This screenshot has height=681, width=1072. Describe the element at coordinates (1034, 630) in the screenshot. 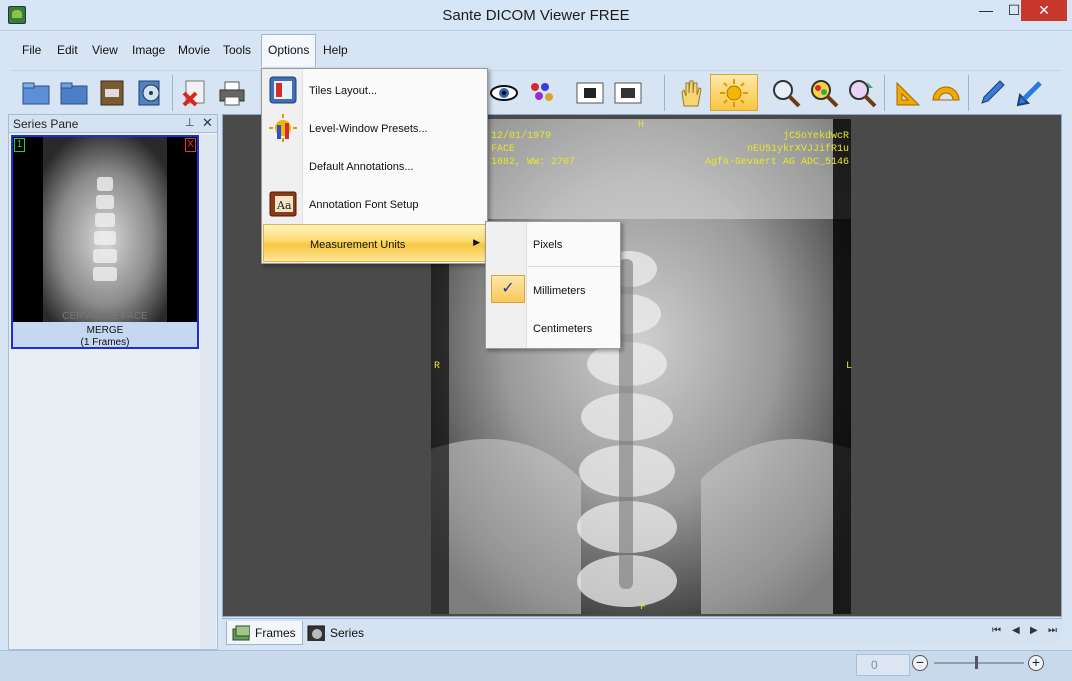

I see `next-frame-icon: ▶` at that location.